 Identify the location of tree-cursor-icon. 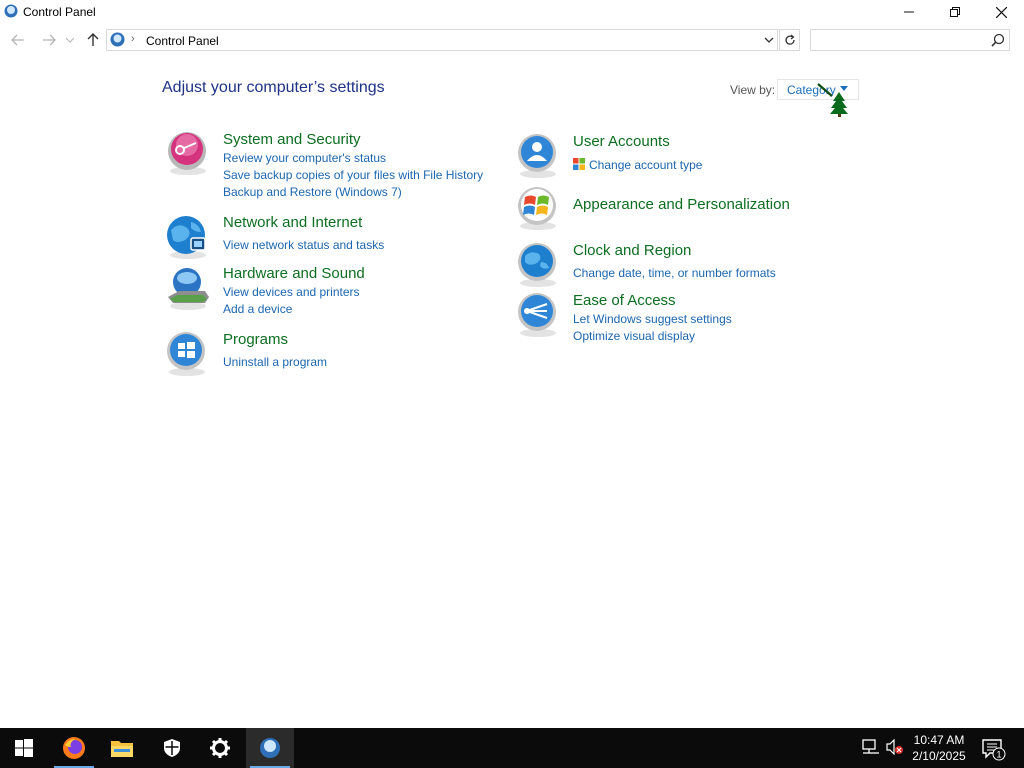
(832, 100).